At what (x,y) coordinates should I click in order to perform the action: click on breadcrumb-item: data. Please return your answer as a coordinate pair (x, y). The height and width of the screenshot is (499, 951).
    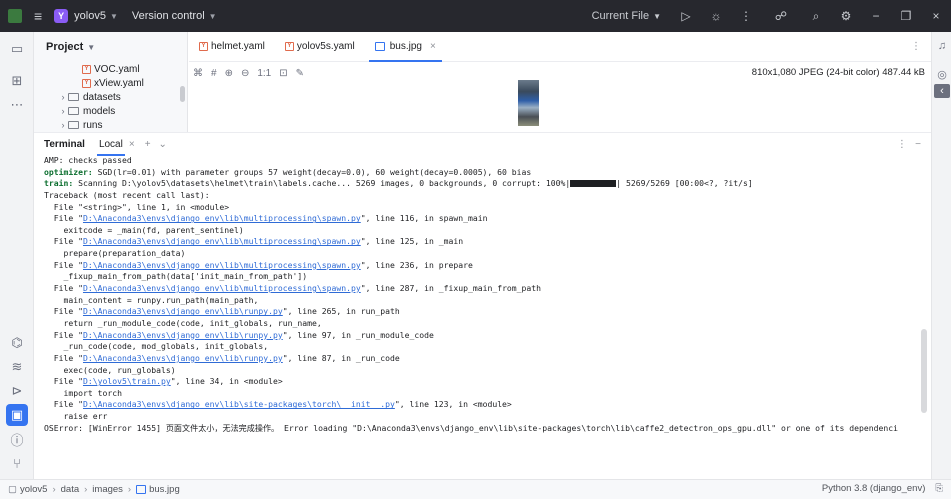
    Looking at the image, I should click on (70, 489).